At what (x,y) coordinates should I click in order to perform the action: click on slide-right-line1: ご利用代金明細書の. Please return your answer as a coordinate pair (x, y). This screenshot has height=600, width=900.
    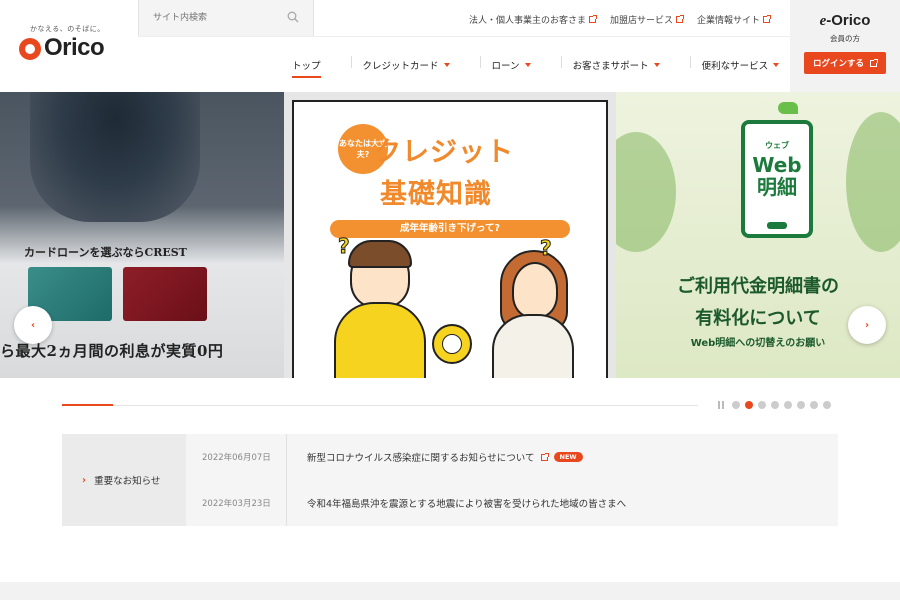
    Looking at the image, I should click on (758, 286).